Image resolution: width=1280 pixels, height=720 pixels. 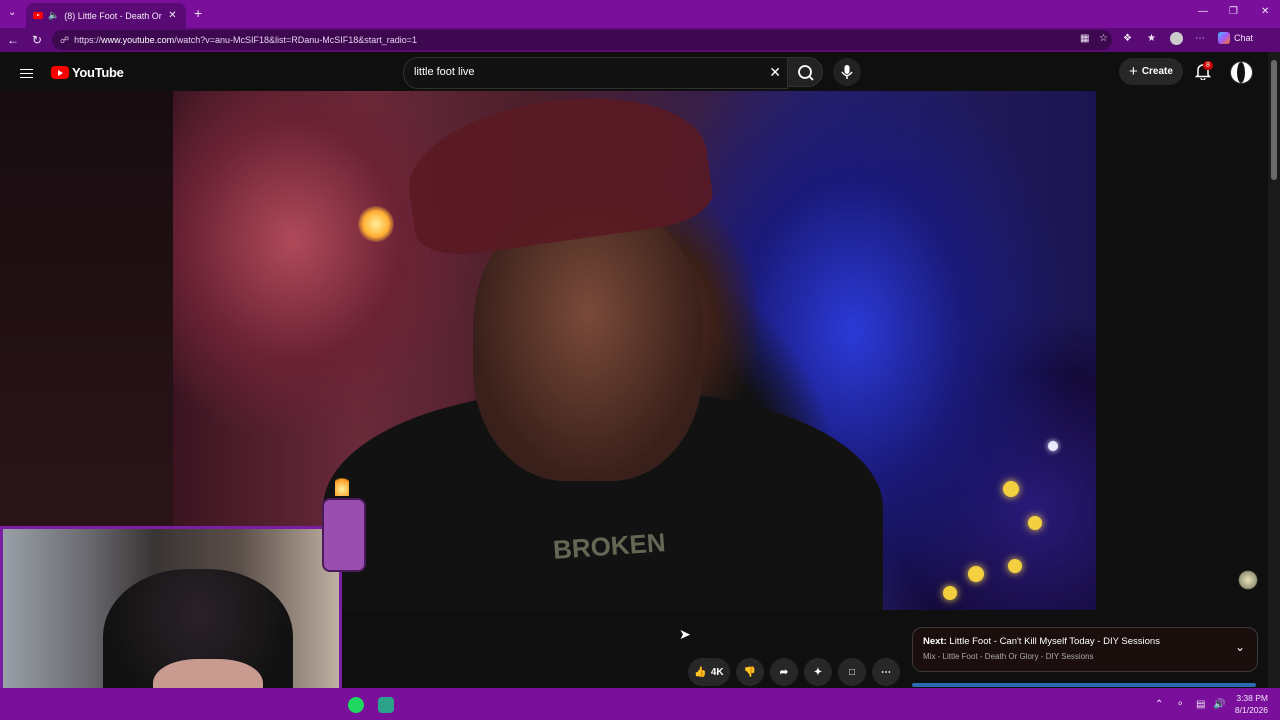 I want to click on thumbs-down-icon: 👎, so click(x=750, y=672).